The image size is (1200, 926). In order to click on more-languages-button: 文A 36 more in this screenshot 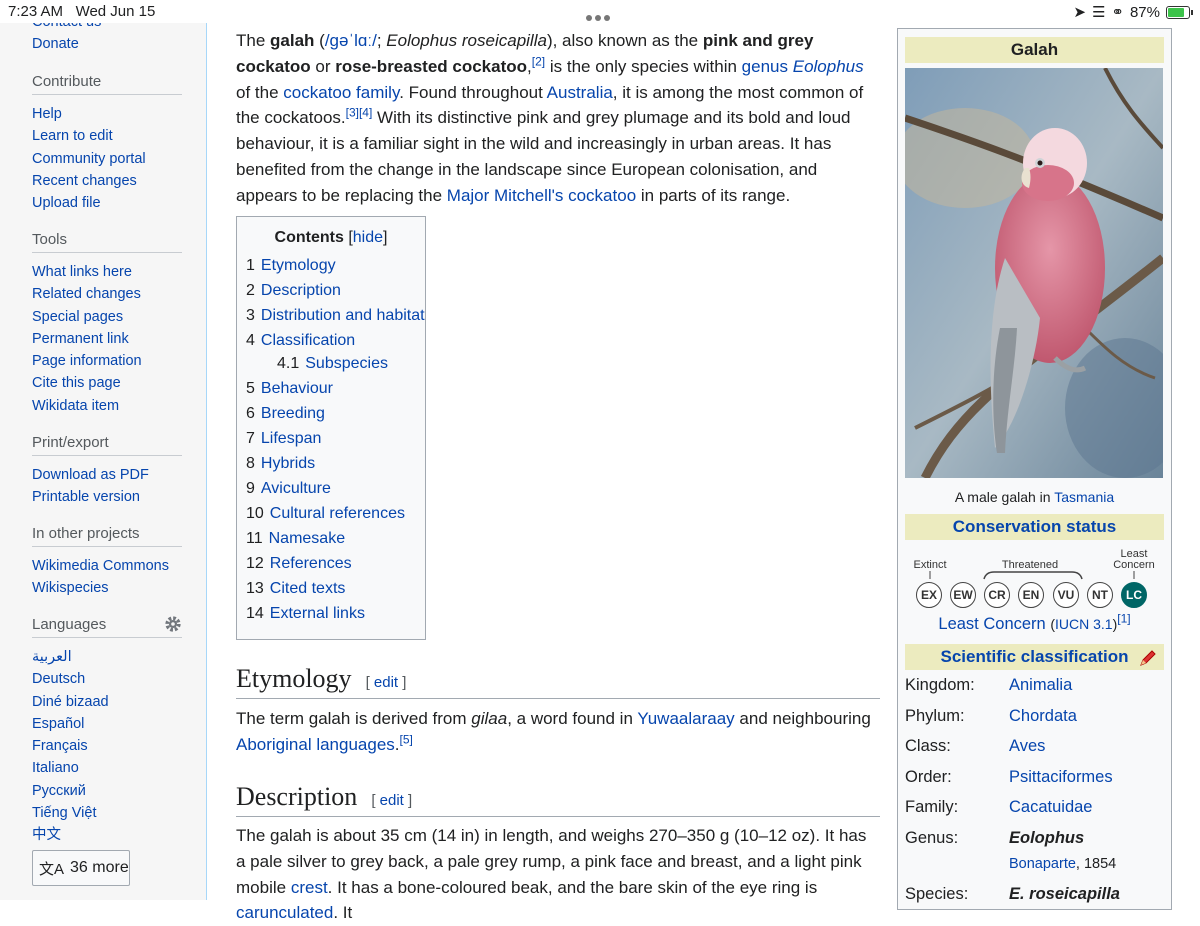, I will do `click(81, 868)`.